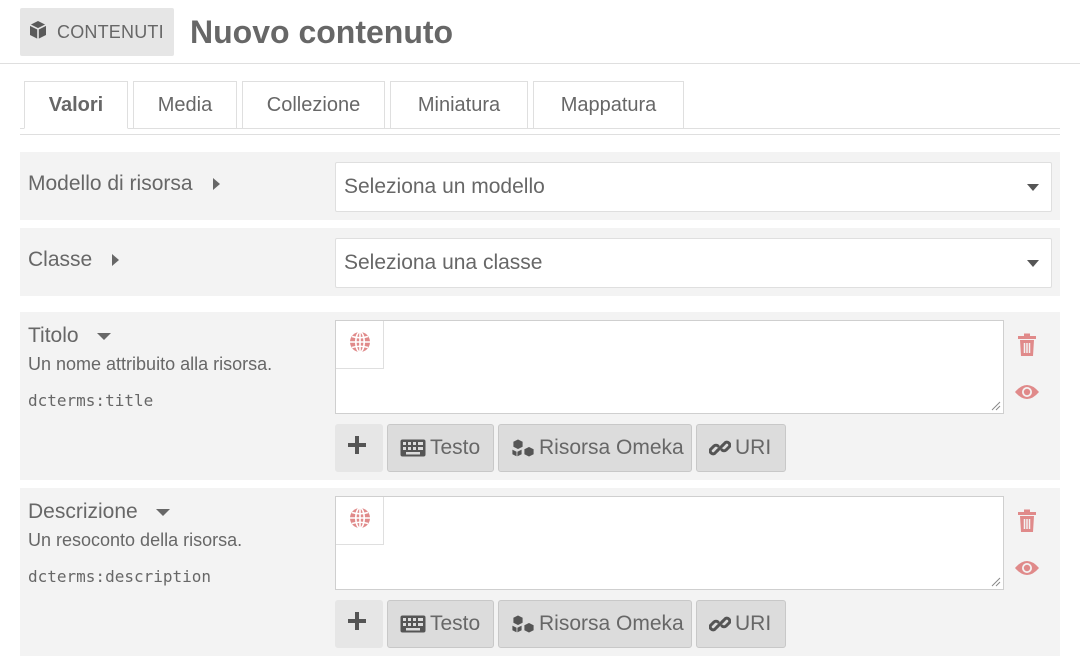  Describe the element at coordinates (150, 364) in the screenshot. I see `property-title-description: Un nome attribuito alla risorsa.` at that location.